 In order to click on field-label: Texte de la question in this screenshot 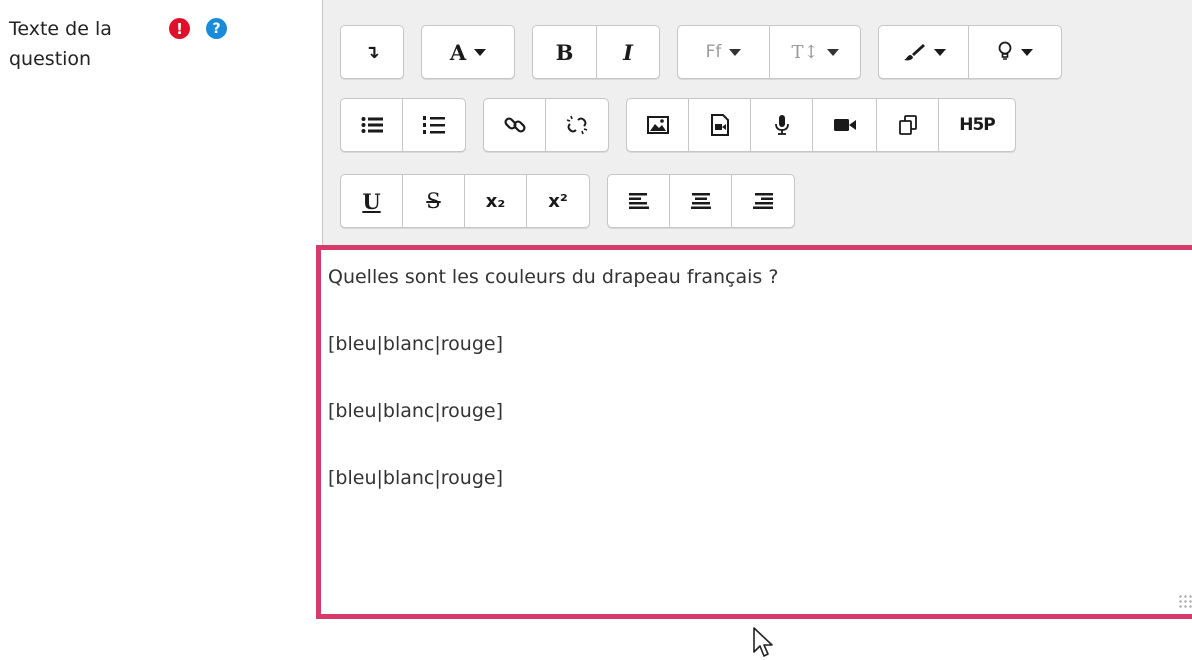, I will do `click(60, 44)`.